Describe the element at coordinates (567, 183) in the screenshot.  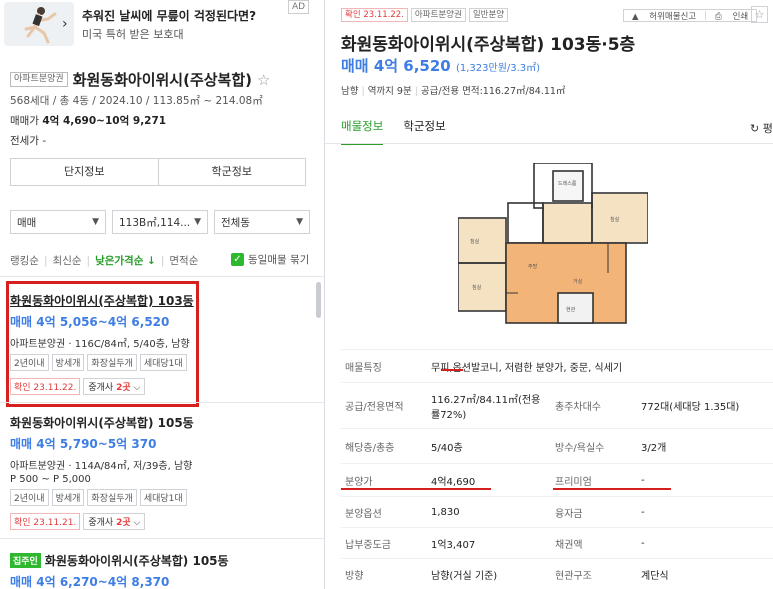
I see `floor-plan-label: 드레스룸` at that location.